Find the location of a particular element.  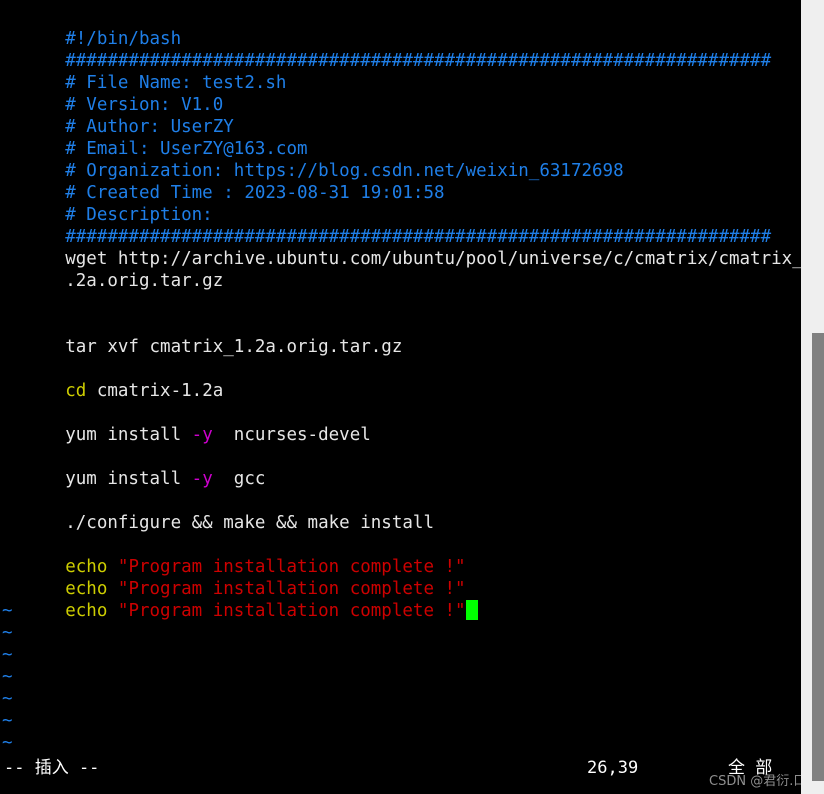

status-mode-indicator: -- 插入 -- is located at coordinates (52, 768).